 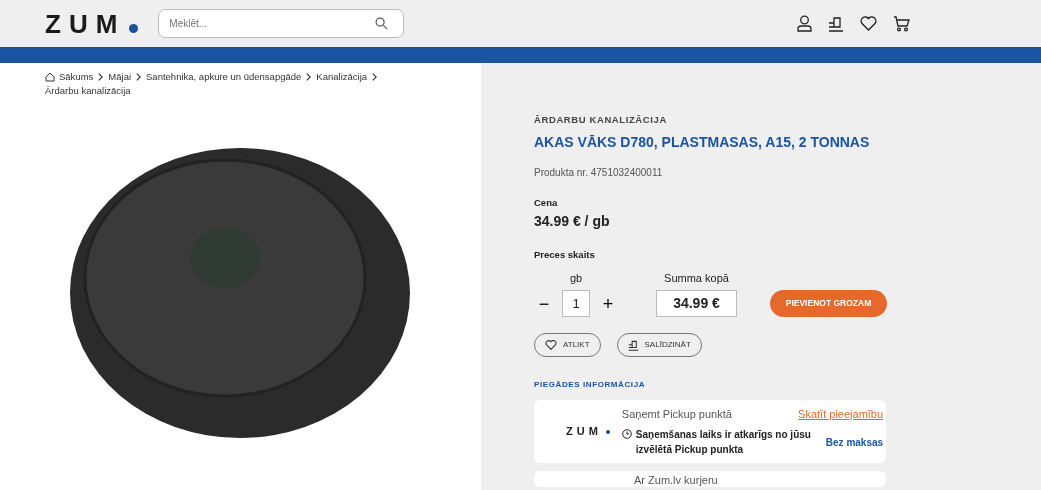 I want to click on delivery-price: Bez maksas, so click(x=854, y=442).